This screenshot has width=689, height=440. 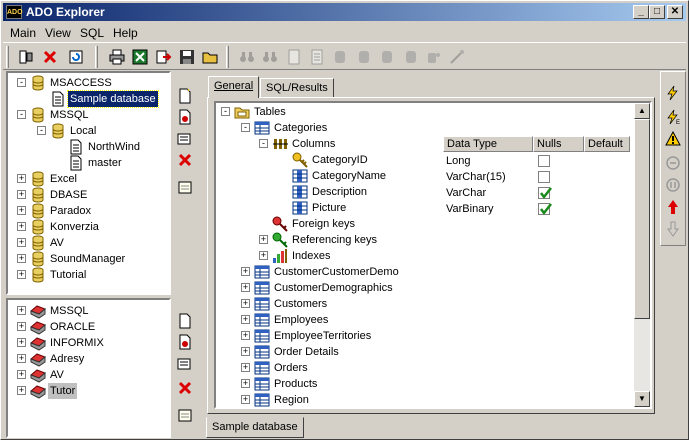 What do you see at coordinates (317, 57) in the screenshot?
I see `document2-icon` at bounding box center [317, 57].